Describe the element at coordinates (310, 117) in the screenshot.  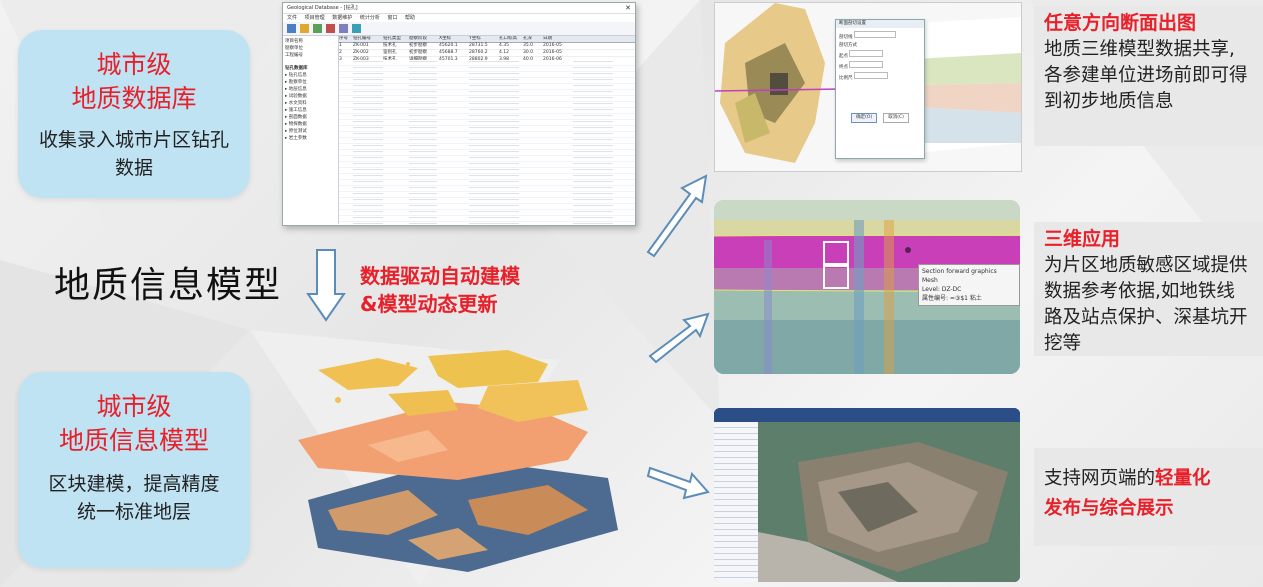
I see `tree-item: ▸ 剖面数据` at that location.